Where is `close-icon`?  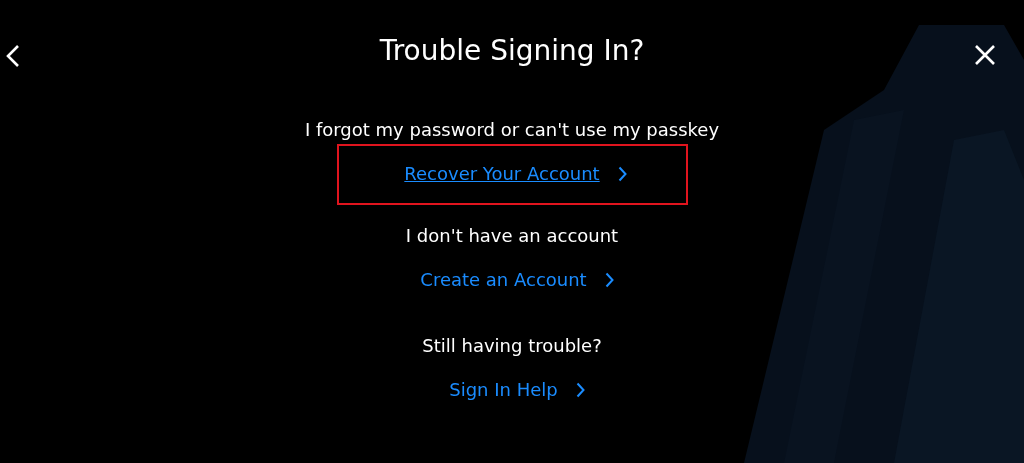 close-icon is located at coordinates (985, 55).